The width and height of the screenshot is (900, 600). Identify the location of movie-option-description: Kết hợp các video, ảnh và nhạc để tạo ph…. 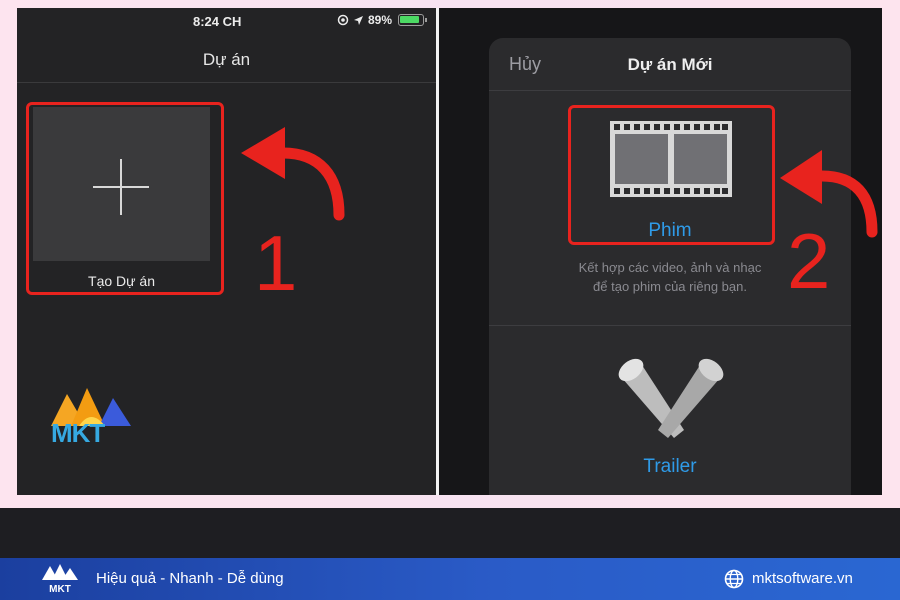
(670, 277).